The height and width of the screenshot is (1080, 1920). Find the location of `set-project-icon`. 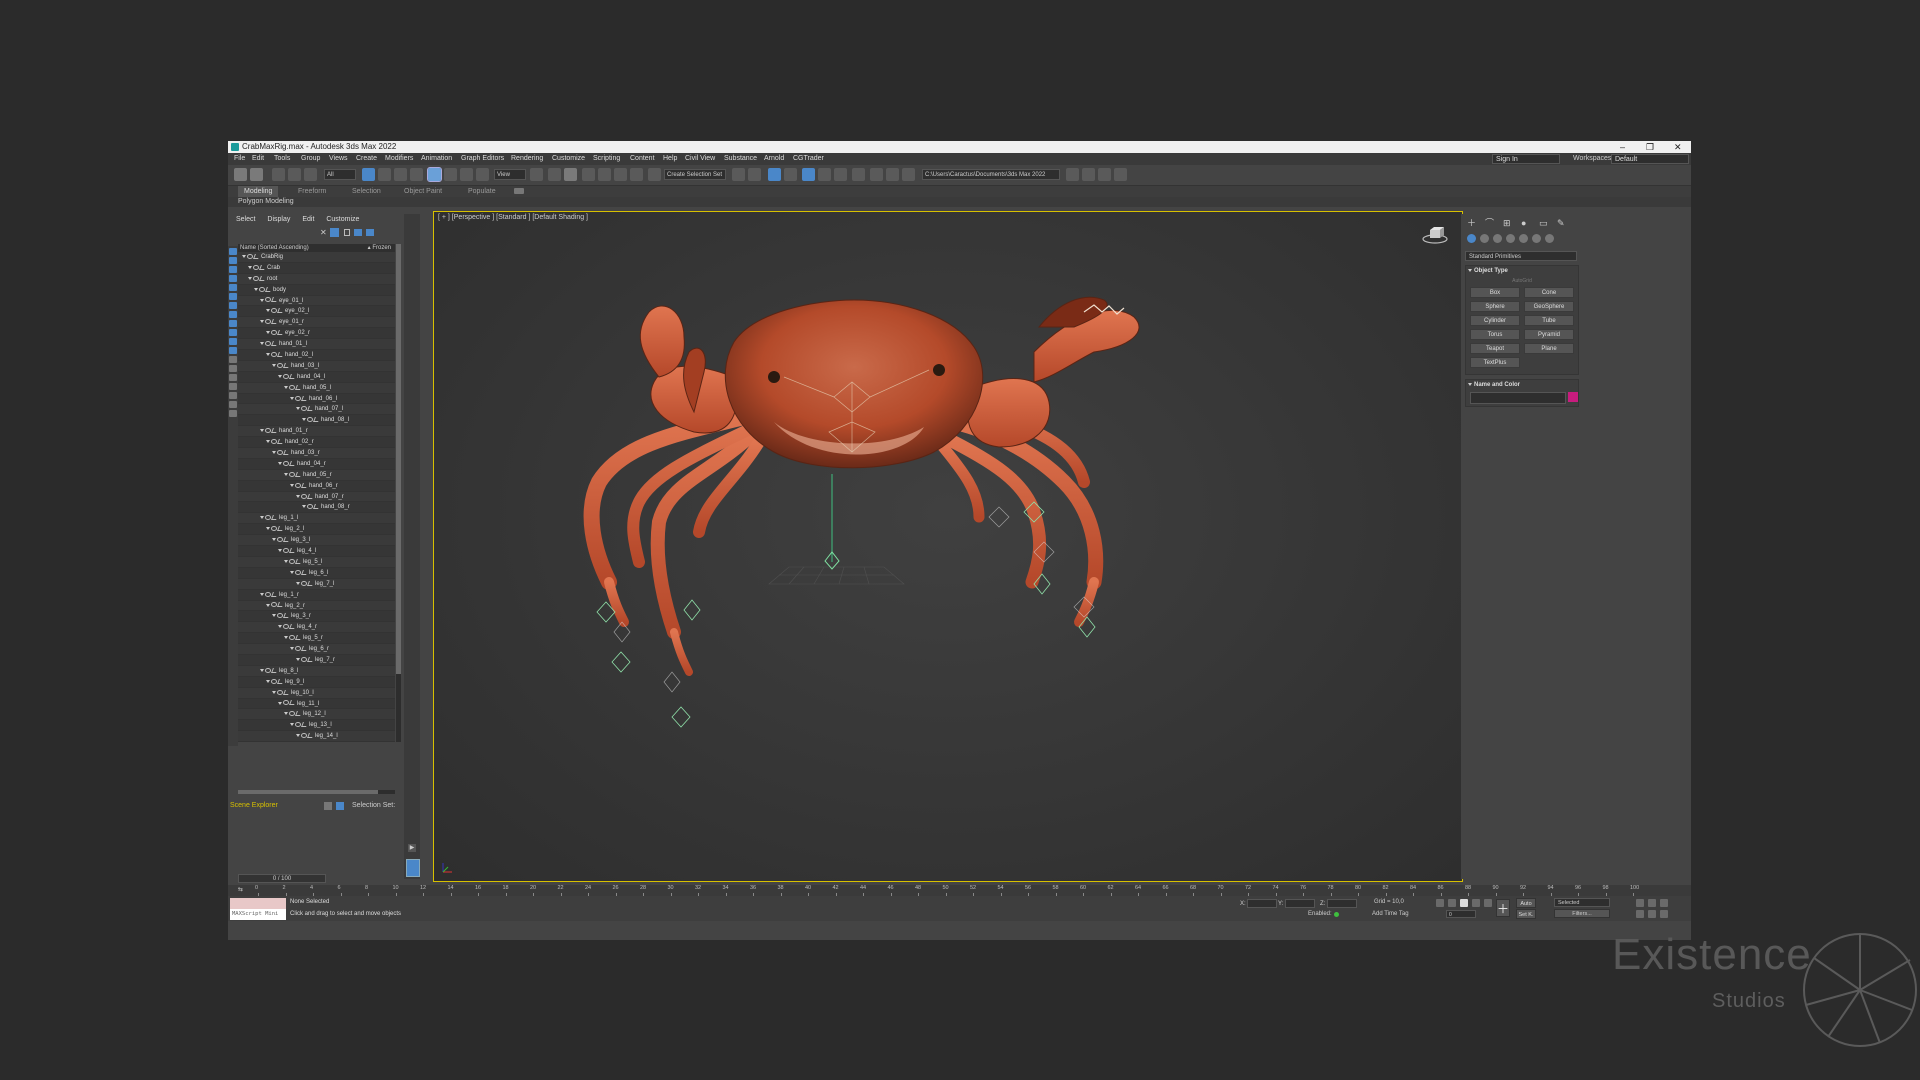

set-project-icon is located at coordinates (1104, 174).